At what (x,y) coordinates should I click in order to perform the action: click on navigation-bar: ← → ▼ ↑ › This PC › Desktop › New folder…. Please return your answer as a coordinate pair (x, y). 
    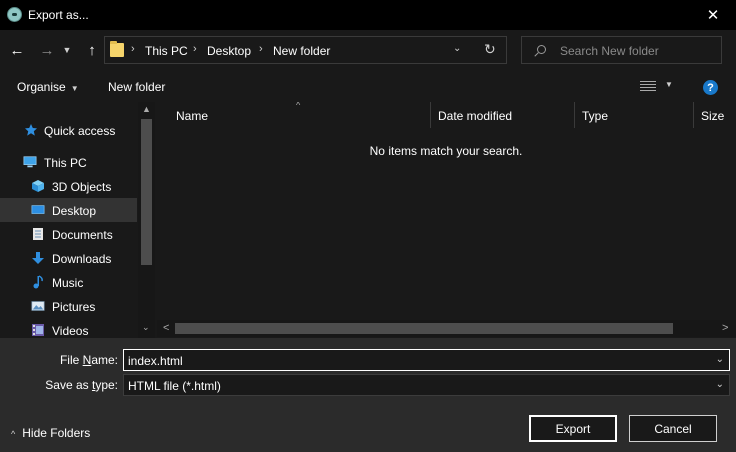
    Looking at the image, I should click on (368, 50).